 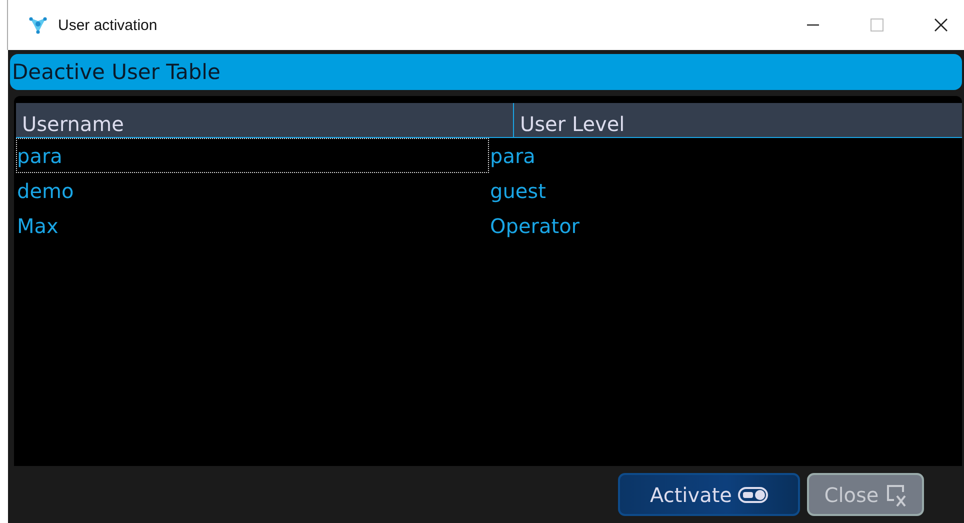 I want to click on close-icon, so click(x=941, y=25).